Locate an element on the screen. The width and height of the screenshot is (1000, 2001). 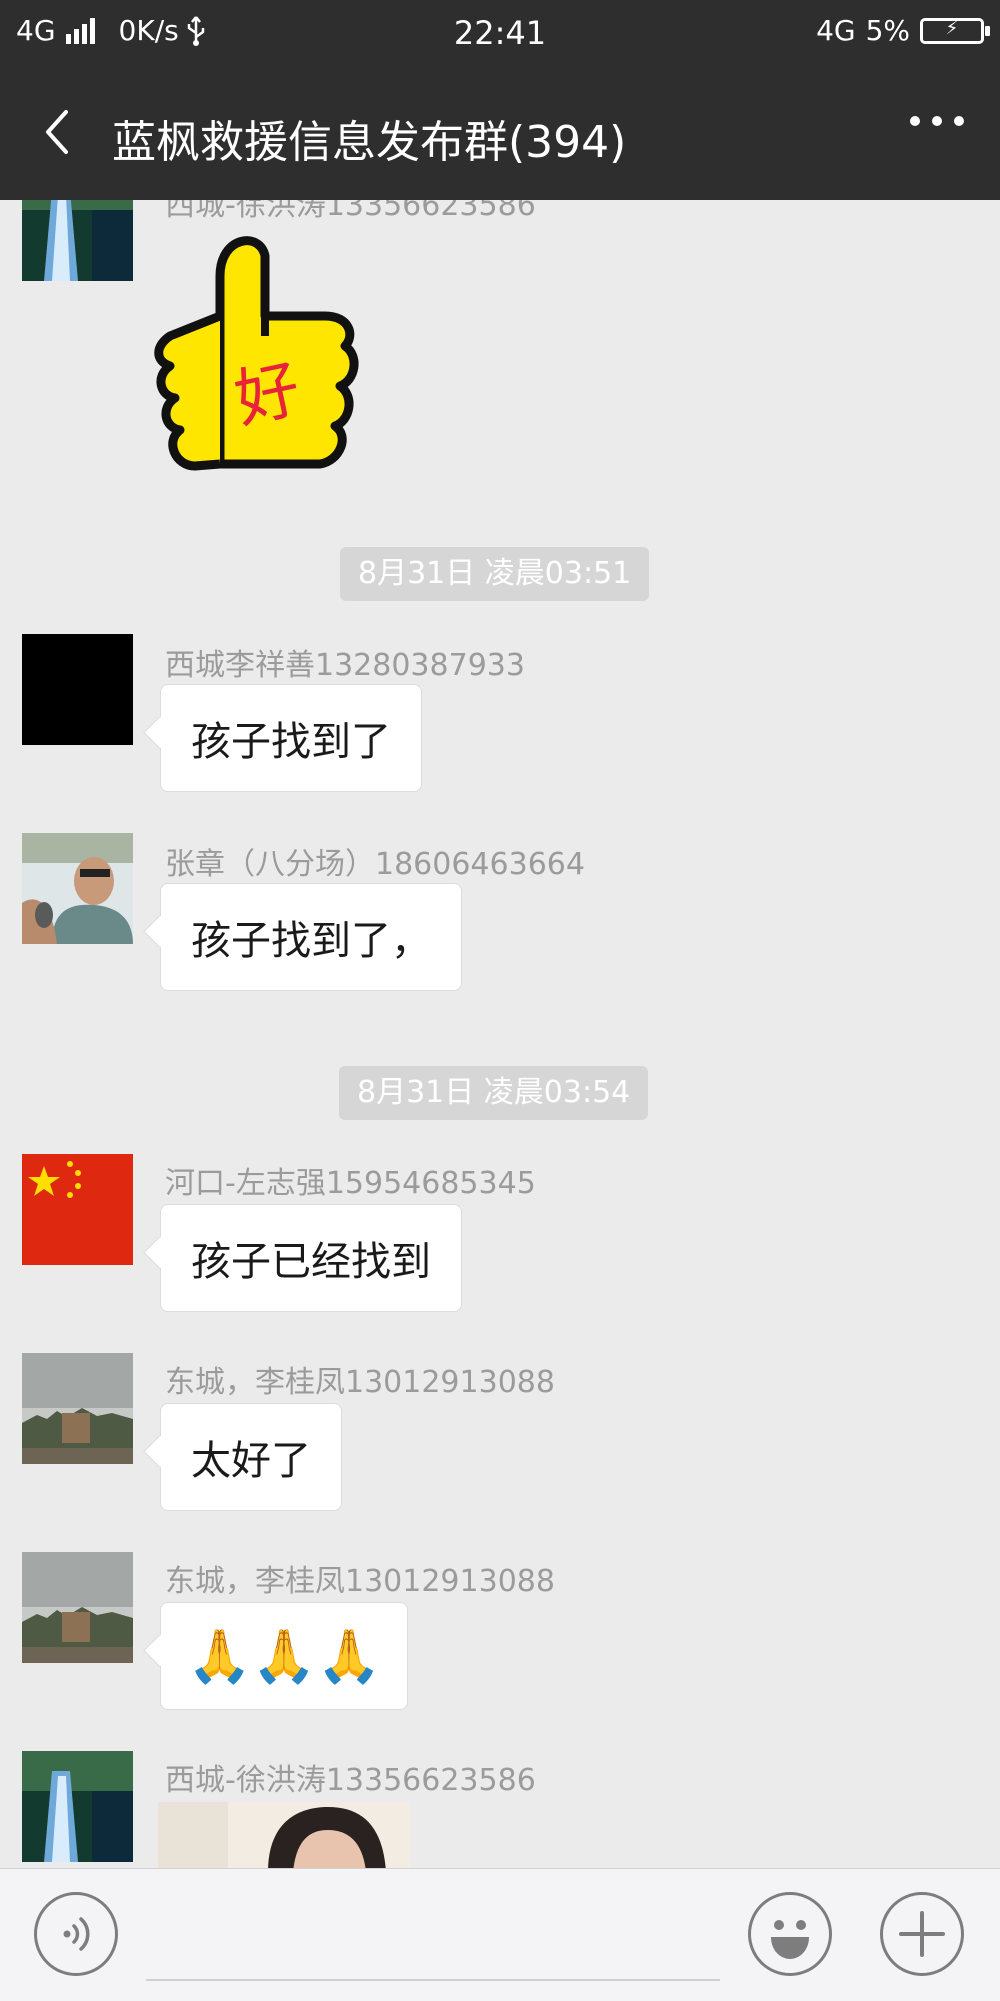
back-chevron-icon is located at coordinates (60, 132).